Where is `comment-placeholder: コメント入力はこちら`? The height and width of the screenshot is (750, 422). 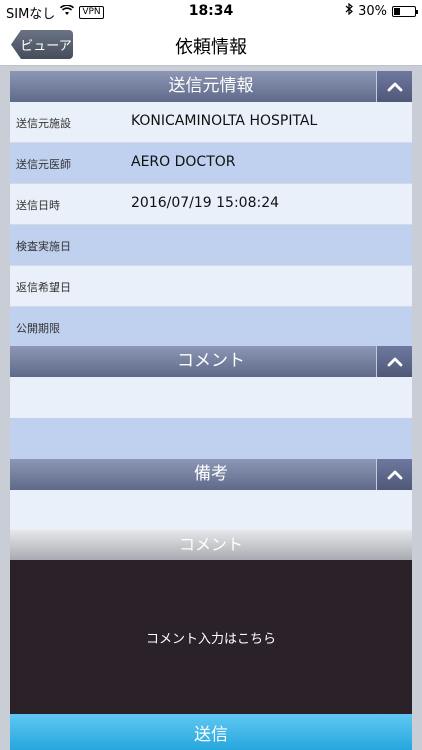 comment-placeholder: コメント入力はこちら is located at coordinates (210, 639).